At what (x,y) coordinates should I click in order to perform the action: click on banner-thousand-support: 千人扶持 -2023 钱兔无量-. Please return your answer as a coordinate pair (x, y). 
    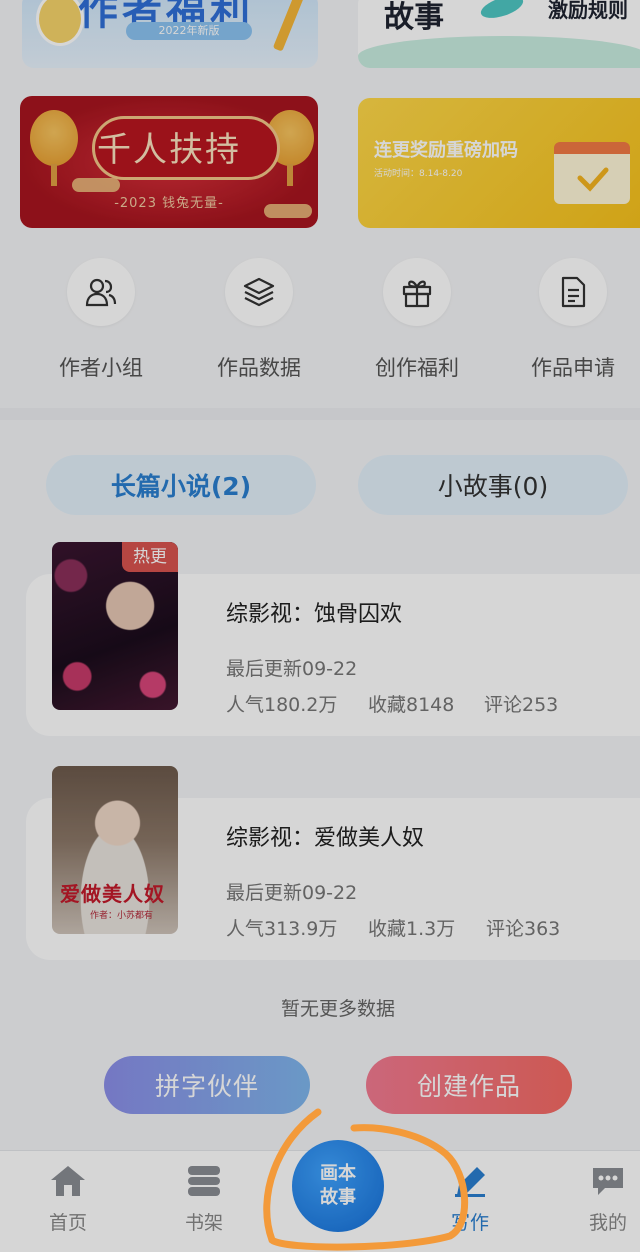
    Looking at the image, I should click on (169, 162).